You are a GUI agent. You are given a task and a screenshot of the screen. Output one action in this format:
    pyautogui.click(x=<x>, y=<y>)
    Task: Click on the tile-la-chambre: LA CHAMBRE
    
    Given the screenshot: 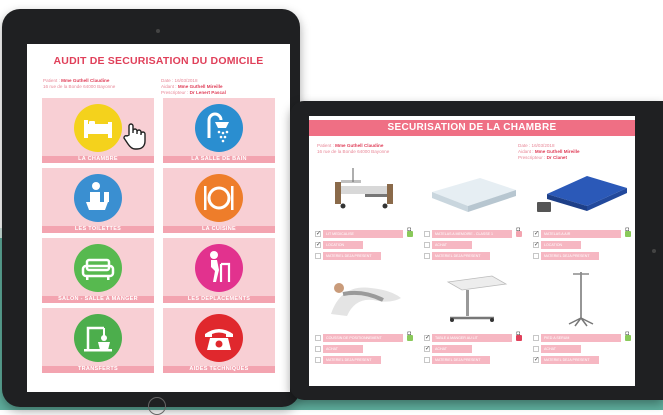 What is the action you would take?
    pyautogui.click(x=98, y=130)
    